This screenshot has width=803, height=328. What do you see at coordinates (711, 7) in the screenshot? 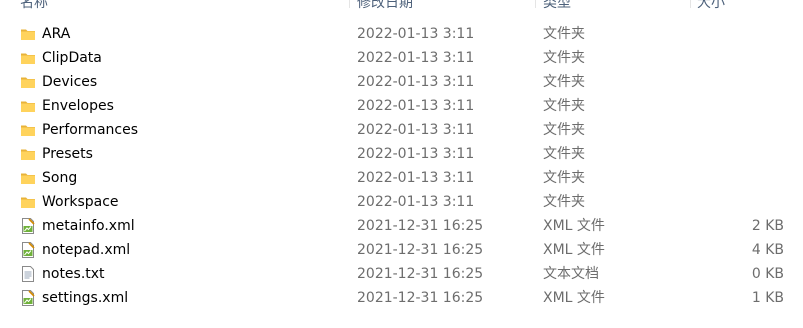
I see `column-header-size: 大小` at bounding box center [711, 7].